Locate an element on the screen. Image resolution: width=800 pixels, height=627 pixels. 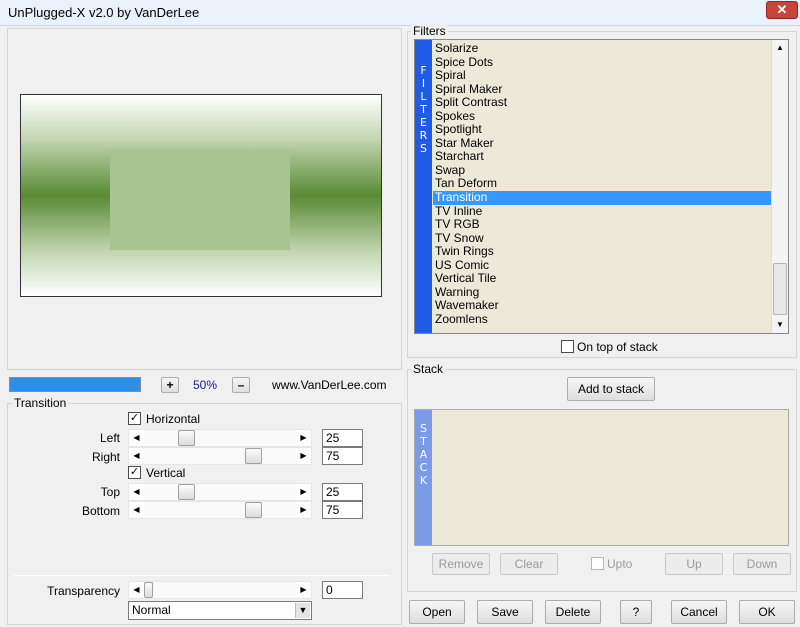
stack-sidebar-letter: T is located at coordinates (423, 441).